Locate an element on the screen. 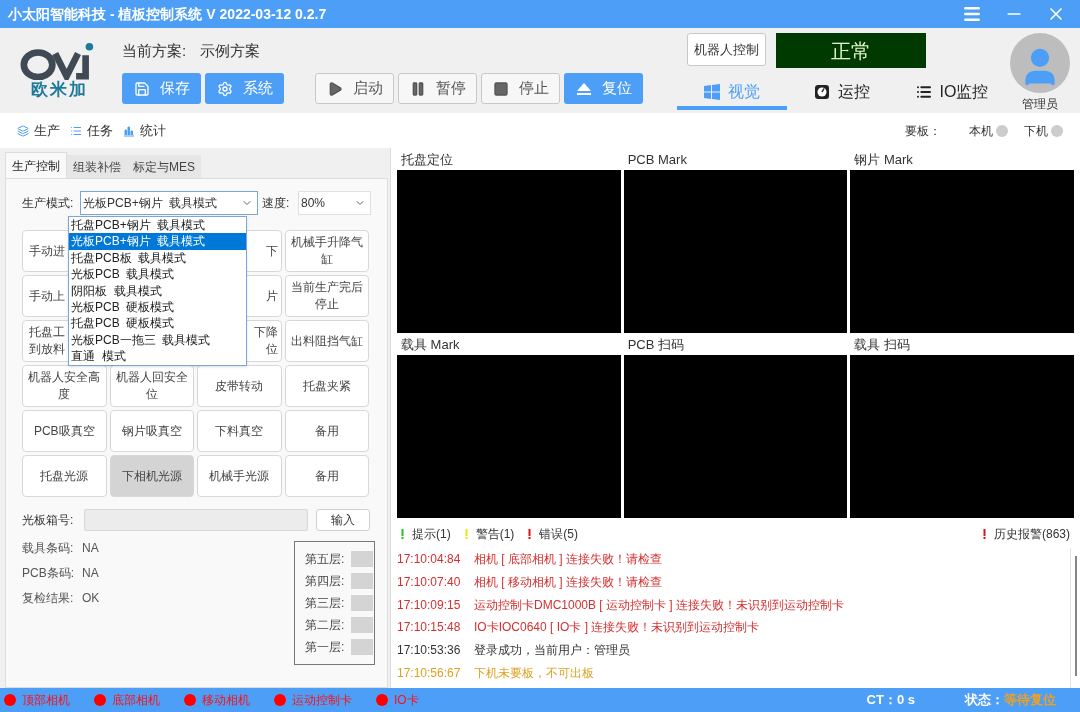 This screenshot has width=1080, height=712. log-message: 相机 [ 底部相机 ] 连接失败！请检查 is located at coordinates (568, 560).